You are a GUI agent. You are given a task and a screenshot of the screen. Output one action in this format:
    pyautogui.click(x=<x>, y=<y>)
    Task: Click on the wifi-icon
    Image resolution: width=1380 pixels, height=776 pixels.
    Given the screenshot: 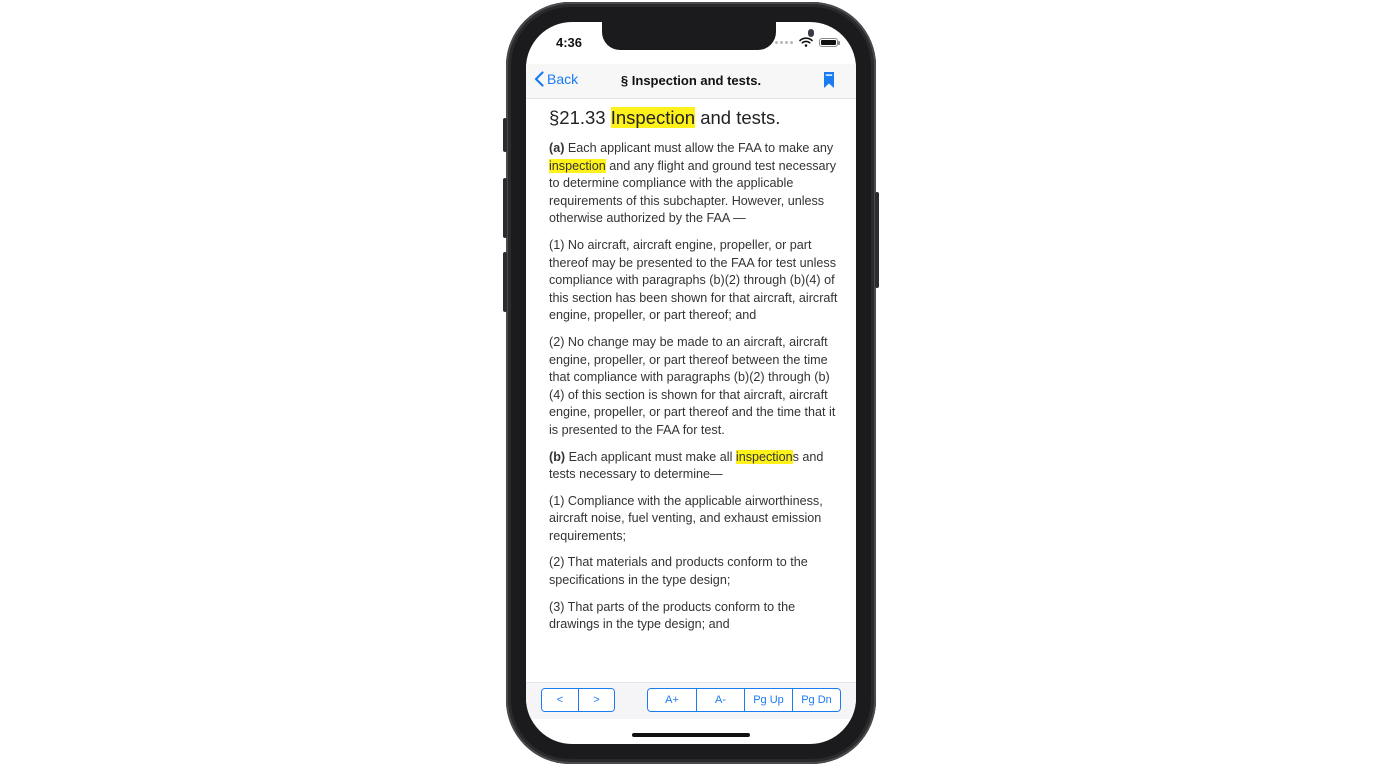 What is the action you would take?
    pyautogui.click(x=806, y=42)
    